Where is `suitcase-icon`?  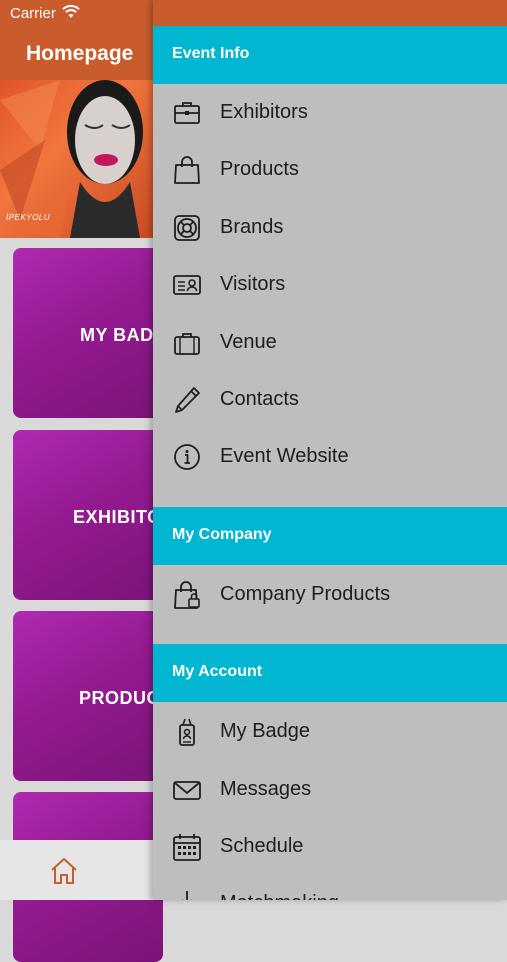
suitcase-icon is located at coordinates (187, 344).